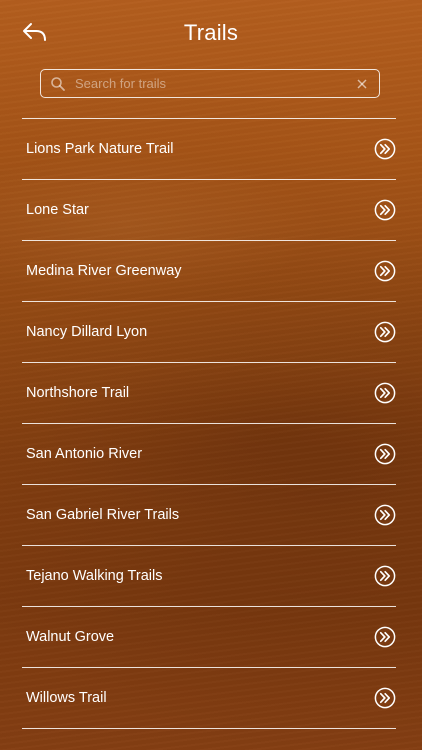  I want to click on search-bar, so click(210, 83).